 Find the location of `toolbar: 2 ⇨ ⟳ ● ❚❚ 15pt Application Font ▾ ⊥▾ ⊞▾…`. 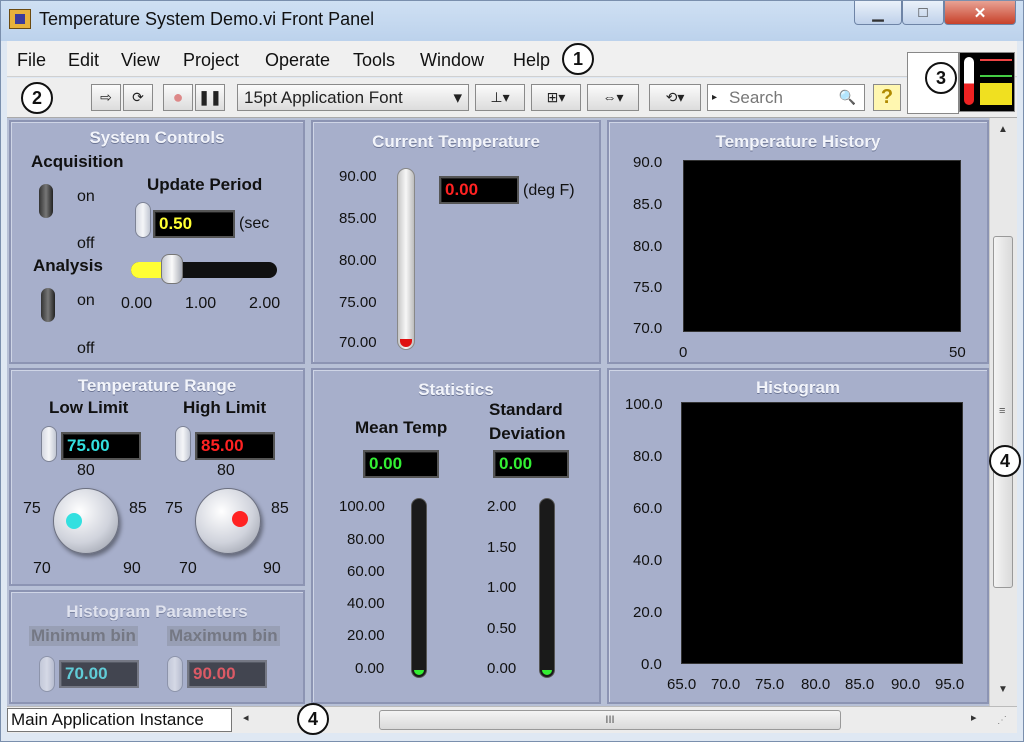

toolbar: 2 ⇨ ⟳ ● ❚❚ 15pt Application Font ▾ ⊥▾ ⊞▾… is located at coordinates (512, 85).